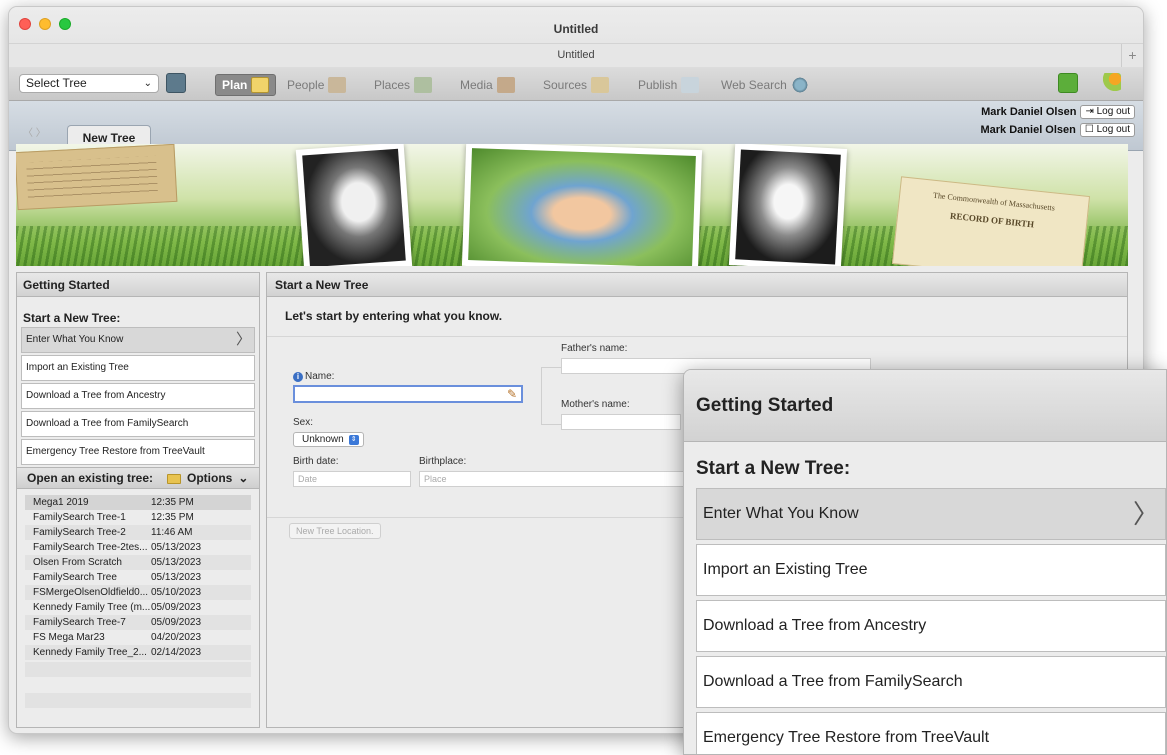 This screenshot has width=1167, height=755. Describe the element at coordinates (75, 339) in the screenshot. I see `menu-item-label: Enter What You Know` at that location.